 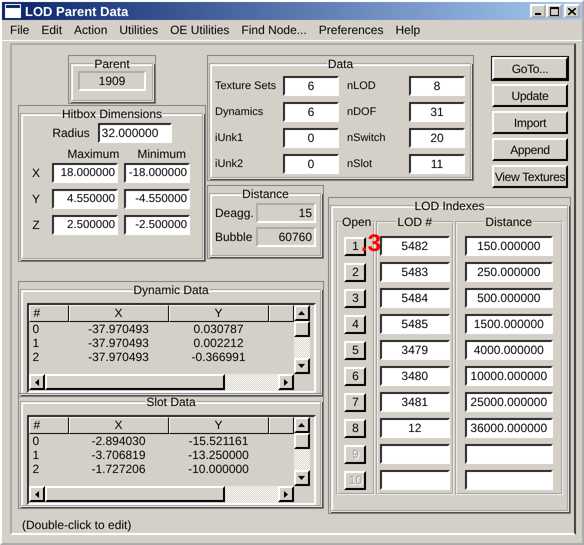 I want to click on maximize-button, so click(x=554, y=11).